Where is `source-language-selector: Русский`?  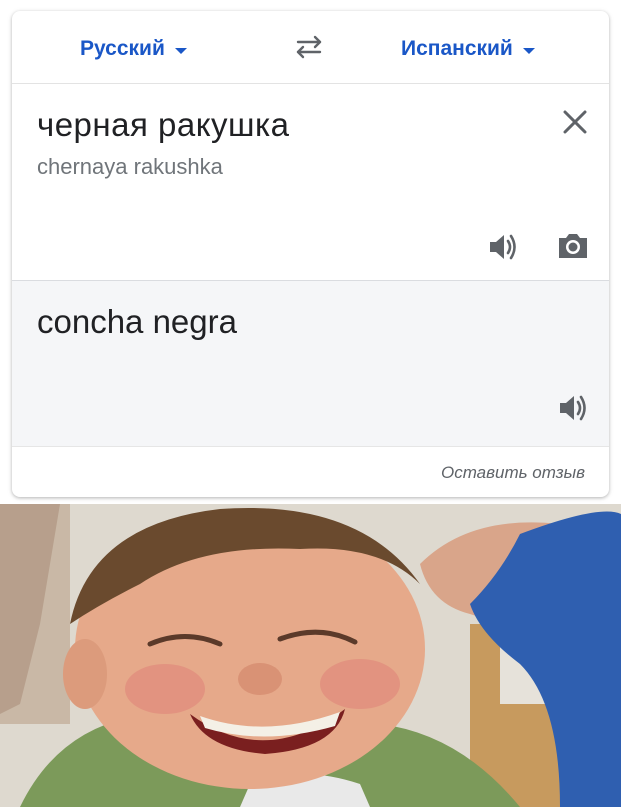
source-language-selector: Русский is located at coordinates (133, 49).